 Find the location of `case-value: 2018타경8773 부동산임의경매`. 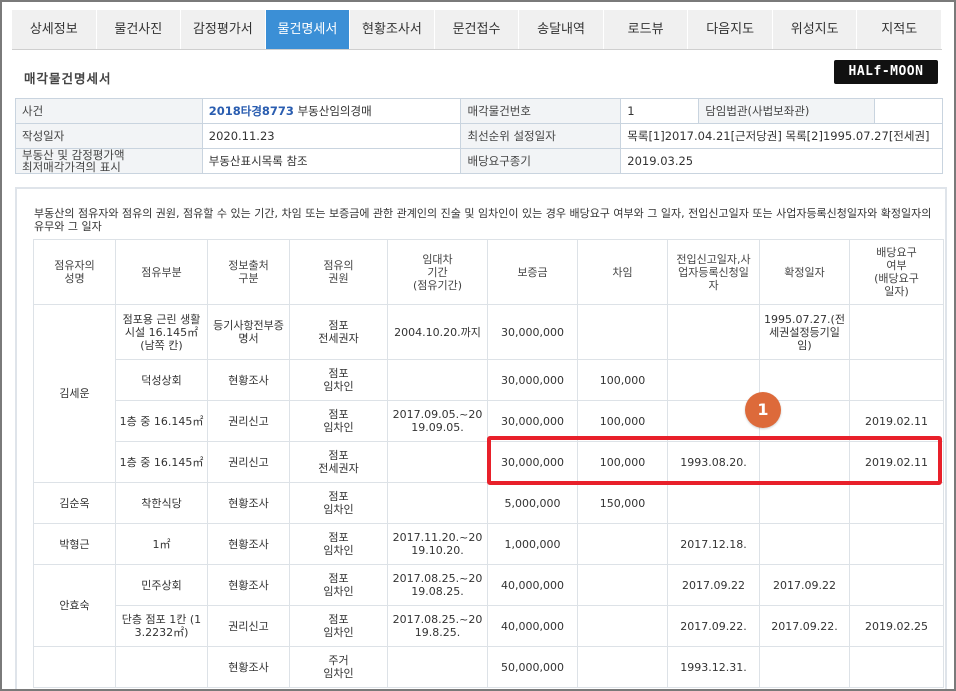

case-value: 2018타경8773 부동산임의경매 is located at coordinates (331, 111).